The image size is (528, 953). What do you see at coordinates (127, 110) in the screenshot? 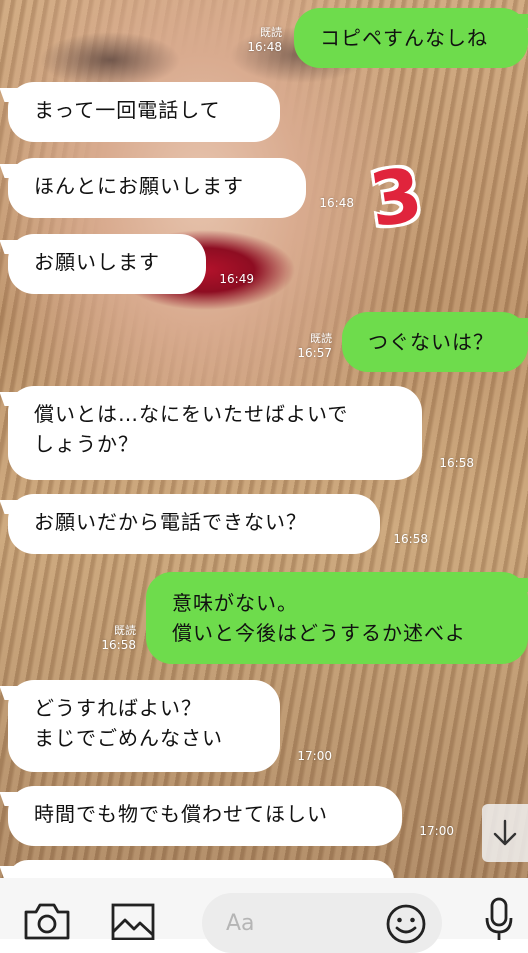
I see `message-text: まって一回電話して` at bounding box center [127, 110].